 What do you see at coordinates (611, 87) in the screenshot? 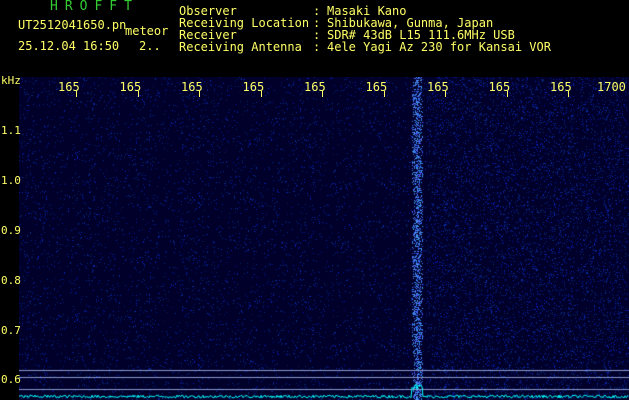
I see `x-tick-label: 1700` at bounding box center [611, 87].